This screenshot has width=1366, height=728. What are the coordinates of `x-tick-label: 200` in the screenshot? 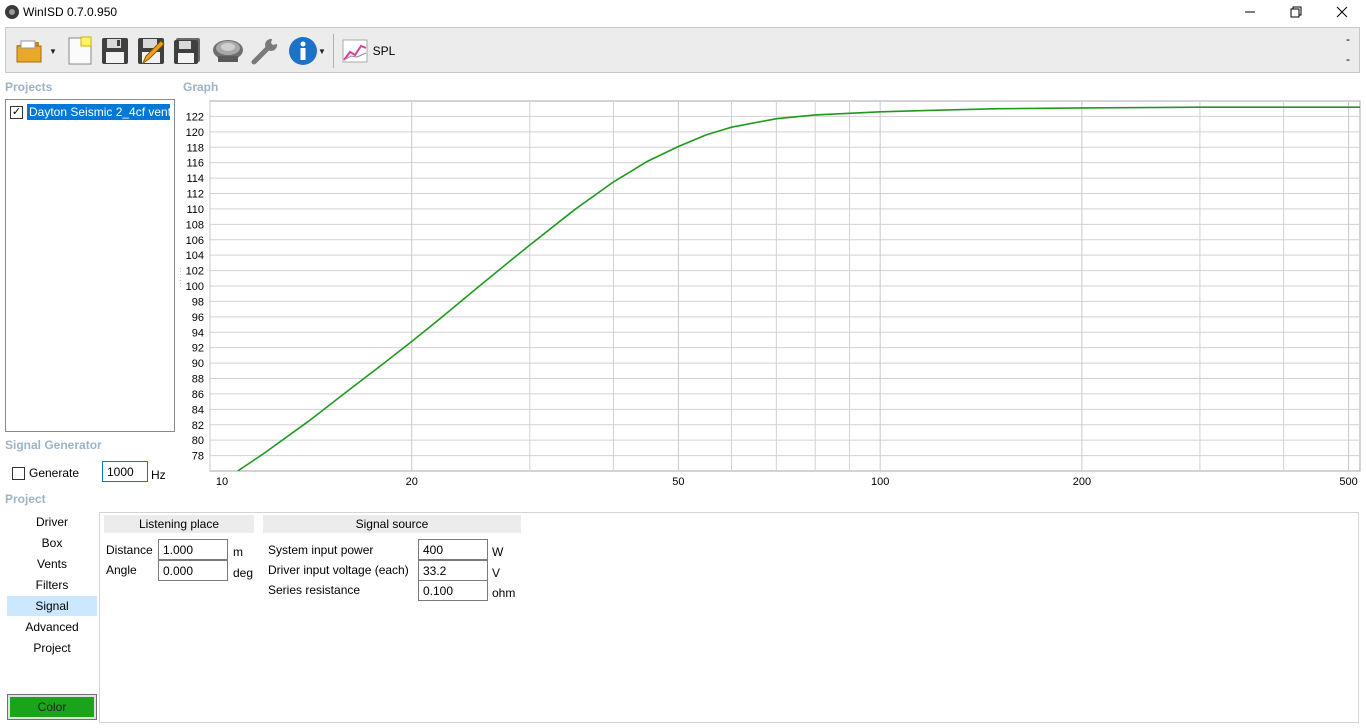 It's located at (1082, 482).